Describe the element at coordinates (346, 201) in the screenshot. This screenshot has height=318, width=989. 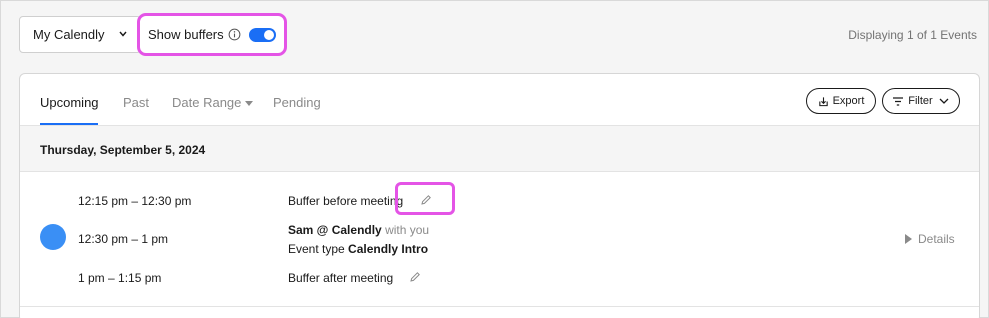
I see `buffer-before-label: Buffer before meeting` at that location.